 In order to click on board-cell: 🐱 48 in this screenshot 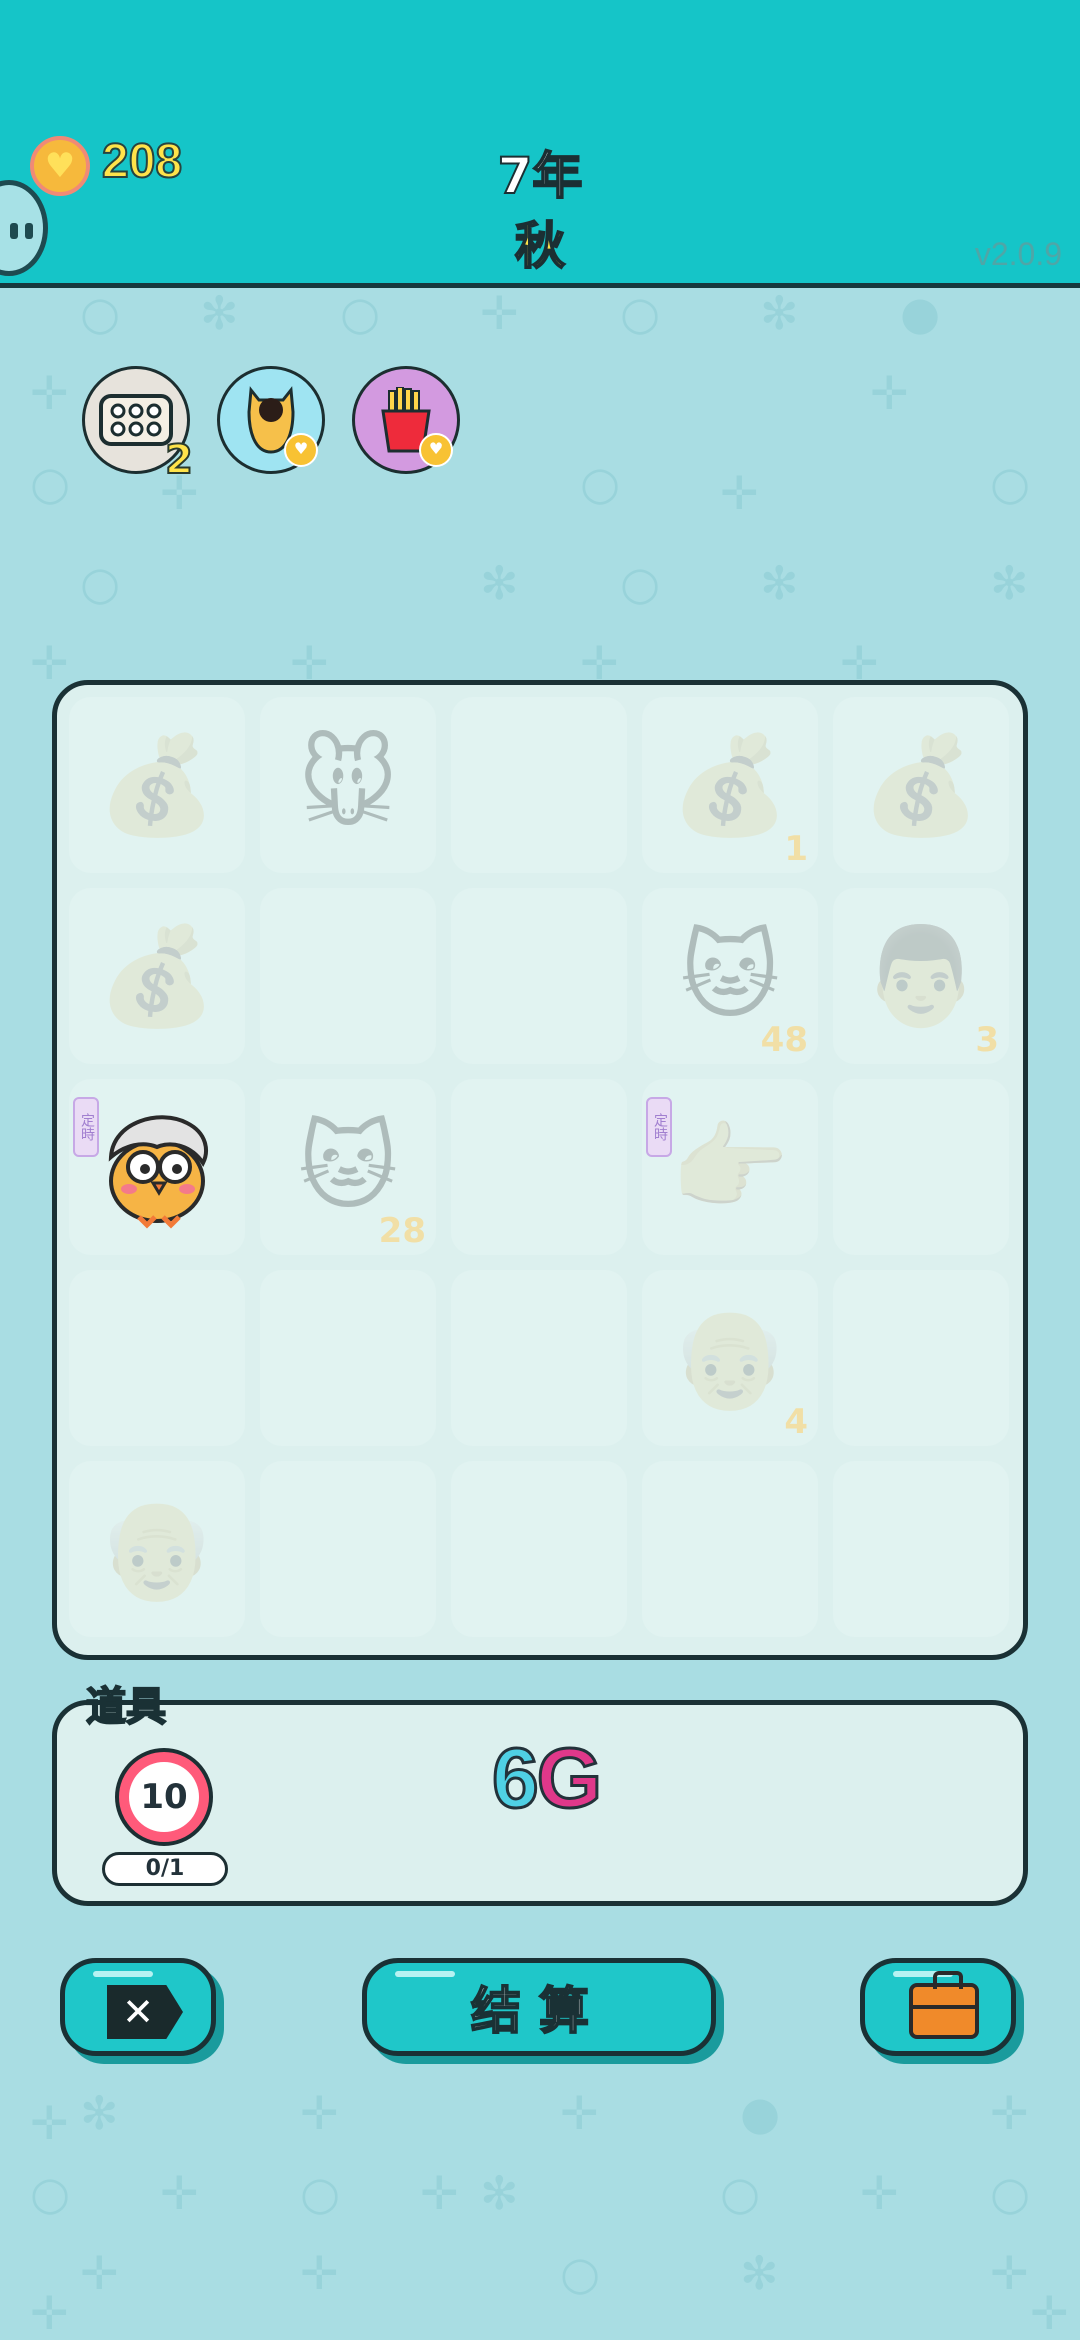, I will do `click(730, 976)`.